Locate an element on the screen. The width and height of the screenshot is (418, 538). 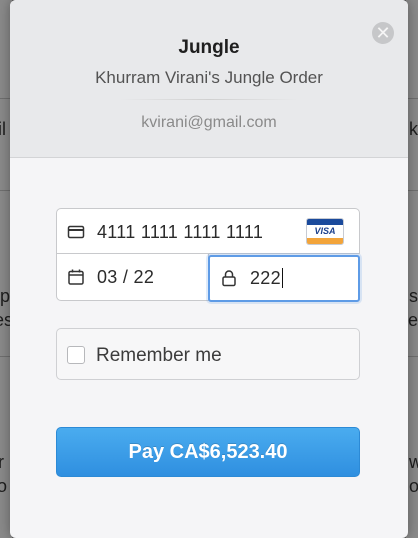
visa-card-icon: VISA is located at coordinates (325, 231).